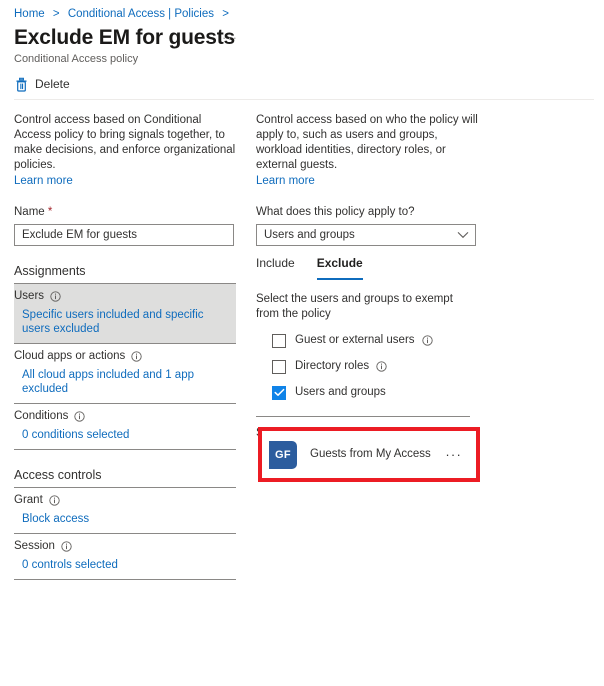 This screenshot has width=604, height=686. I want to click on checkmark-icon, so click(278, 392).